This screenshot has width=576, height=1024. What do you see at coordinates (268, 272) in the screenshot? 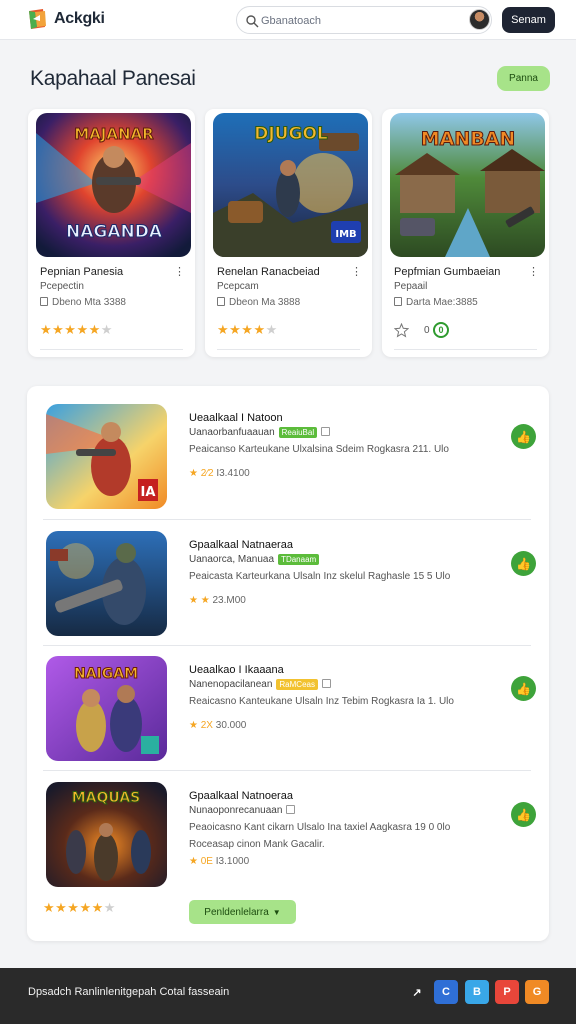
I see `card-title: Renelan Ranacbeiad` at bounding box center [268, 272].